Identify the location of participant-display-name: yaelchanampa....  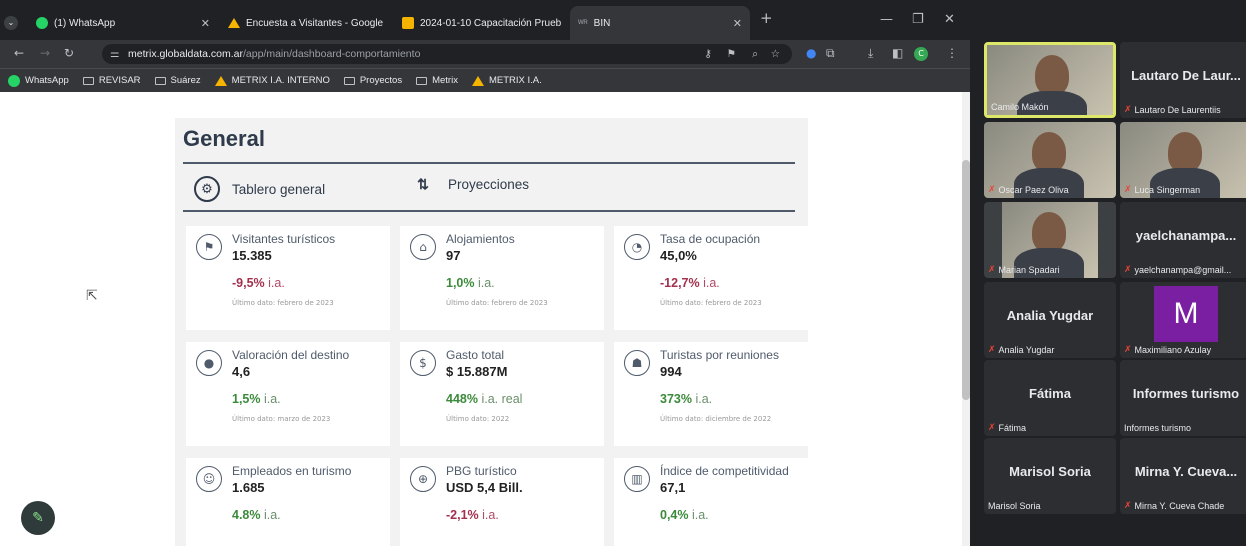
(1186, 235).